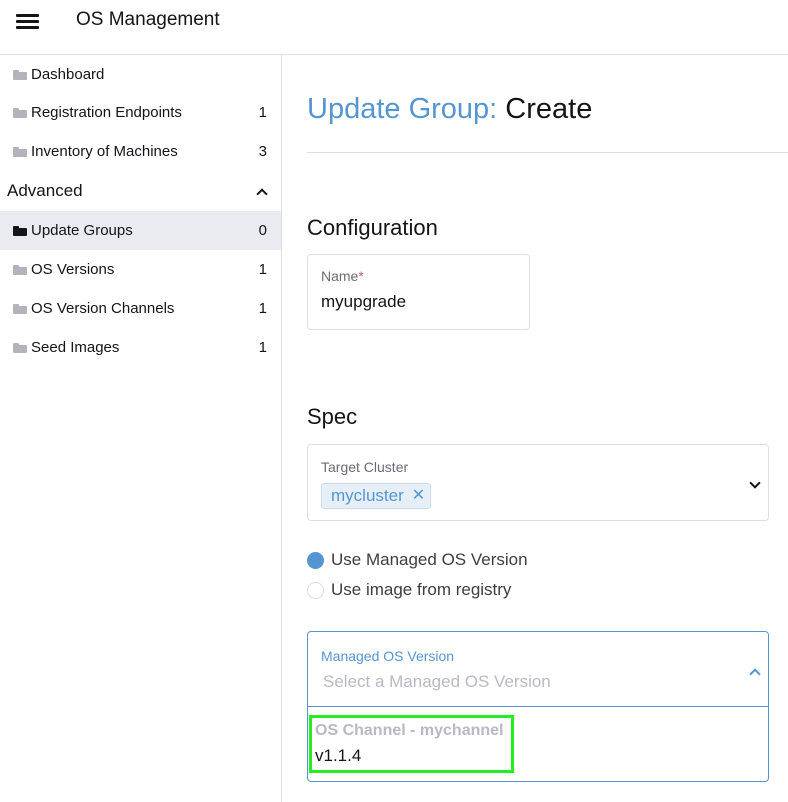  I want to click on target-cluster-select: Target Cluster mycluster ✕, so click(538, 482).